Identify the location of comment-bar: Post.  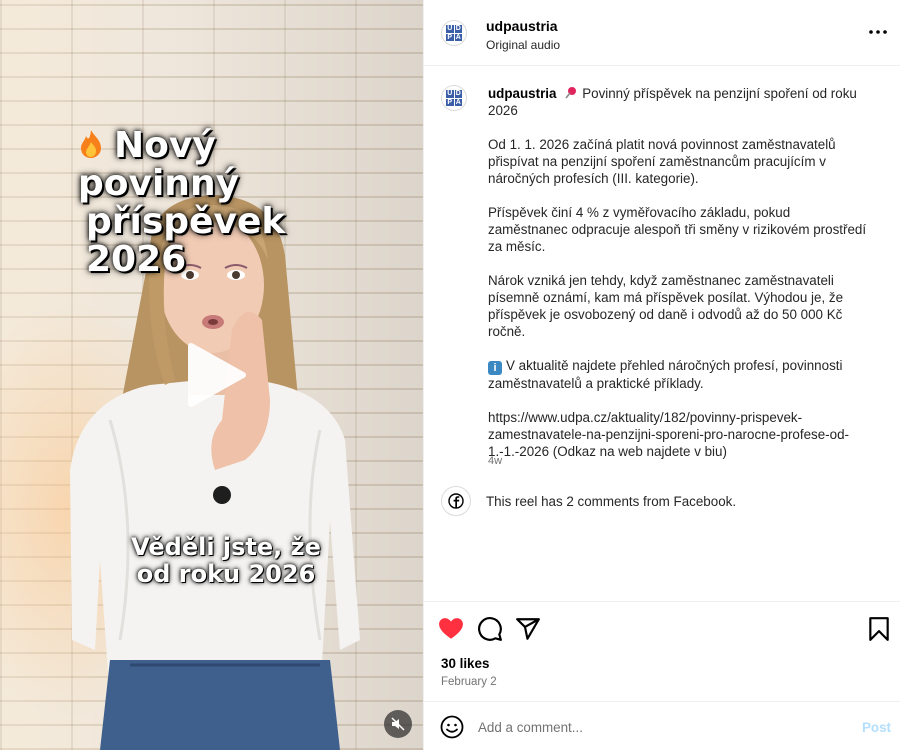
(662, 725).